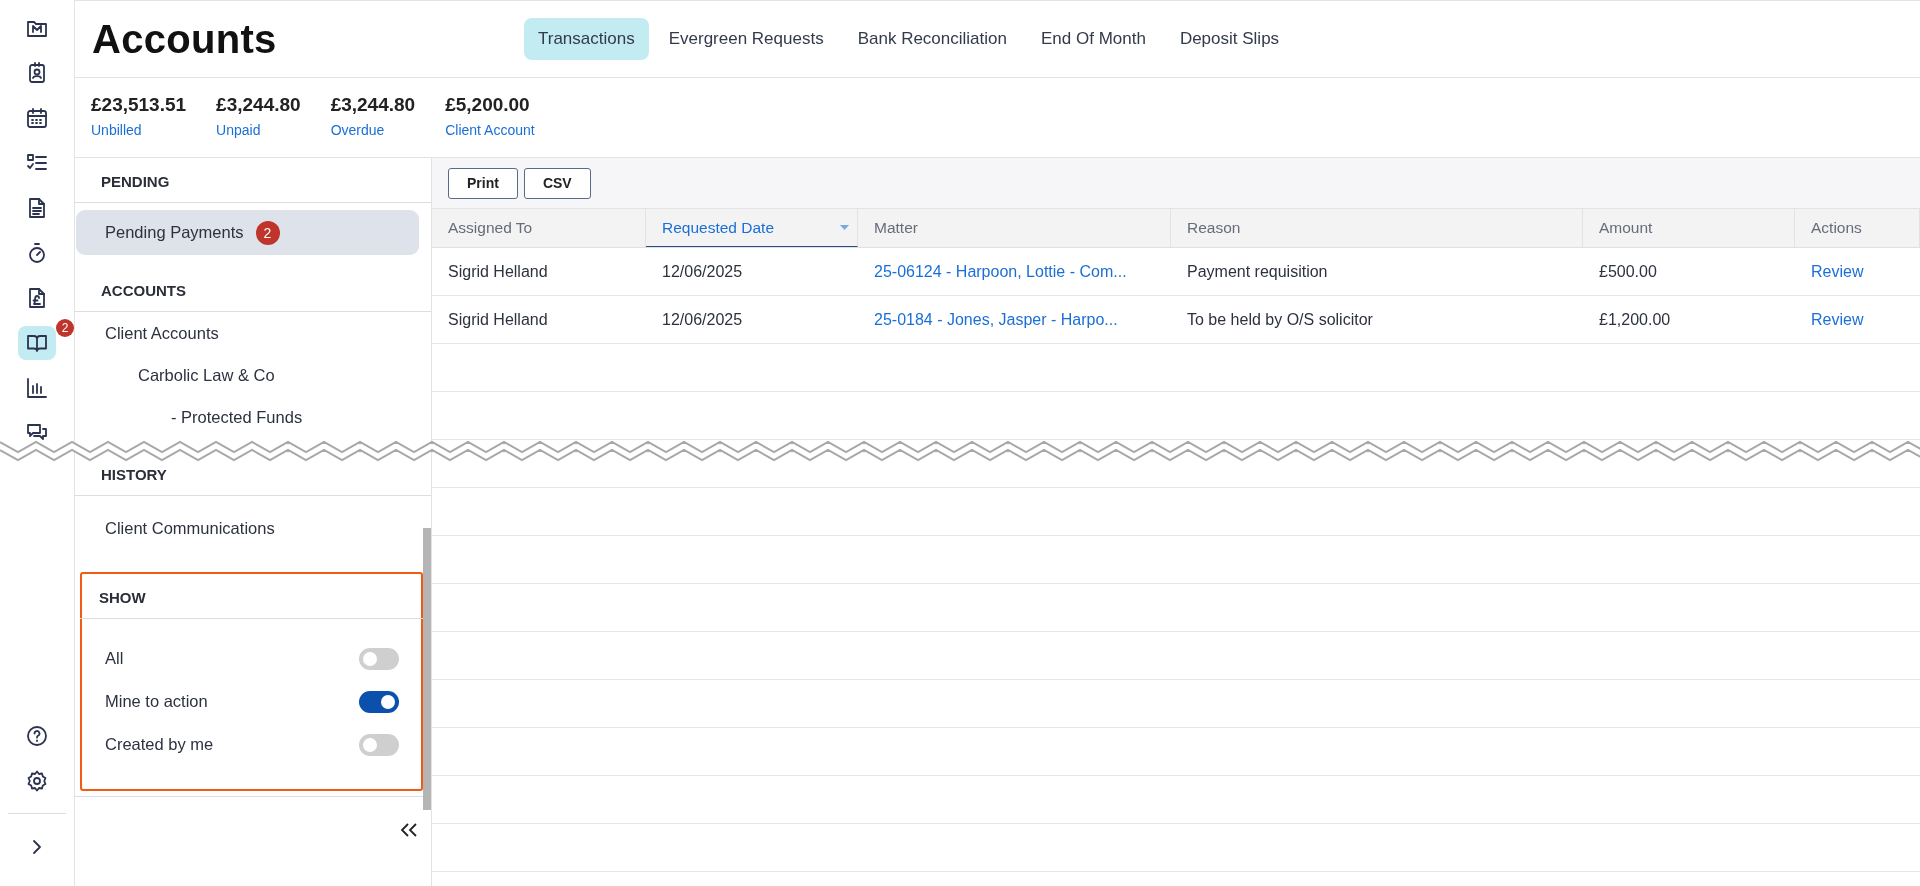 This screenshot has height=886, width=1920. Describe the element at coordinates (1229, 39) in the screenshot. I see `tab: Deposit Slips` at that location.